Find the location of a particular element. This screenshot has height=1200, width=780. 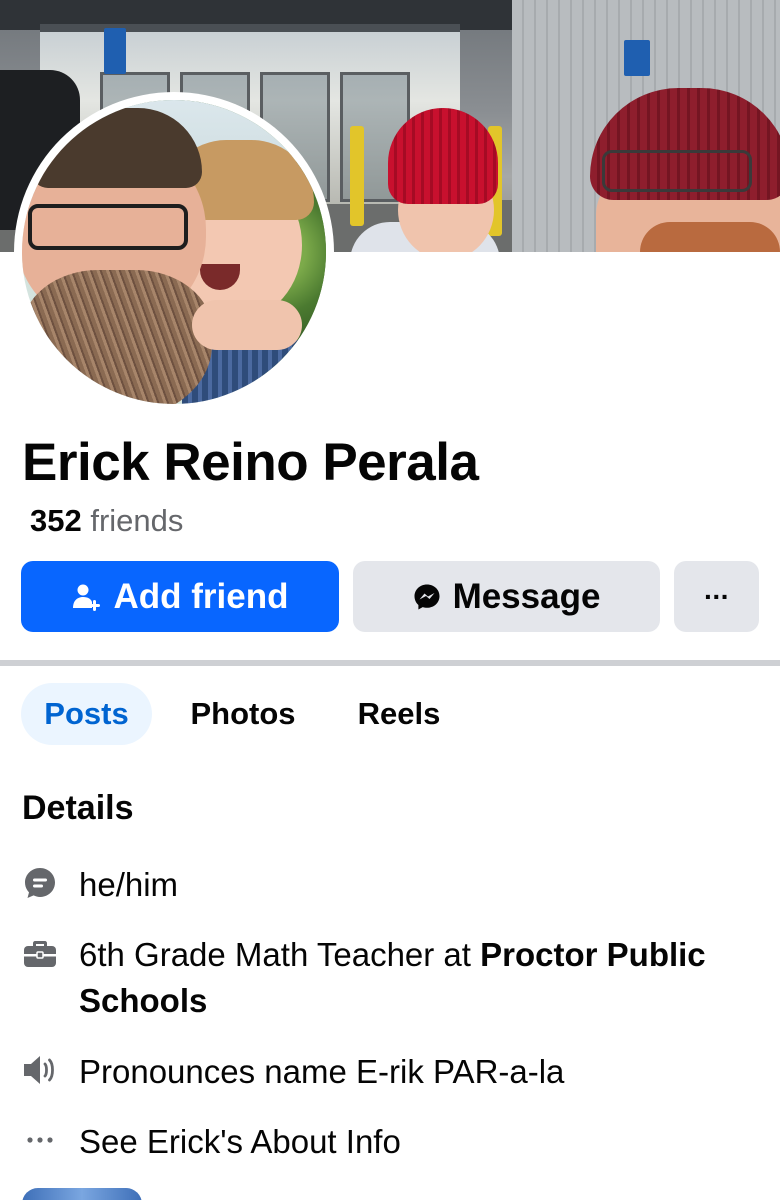

add-friend-button: Add friend is located at coordinates (180, 596).